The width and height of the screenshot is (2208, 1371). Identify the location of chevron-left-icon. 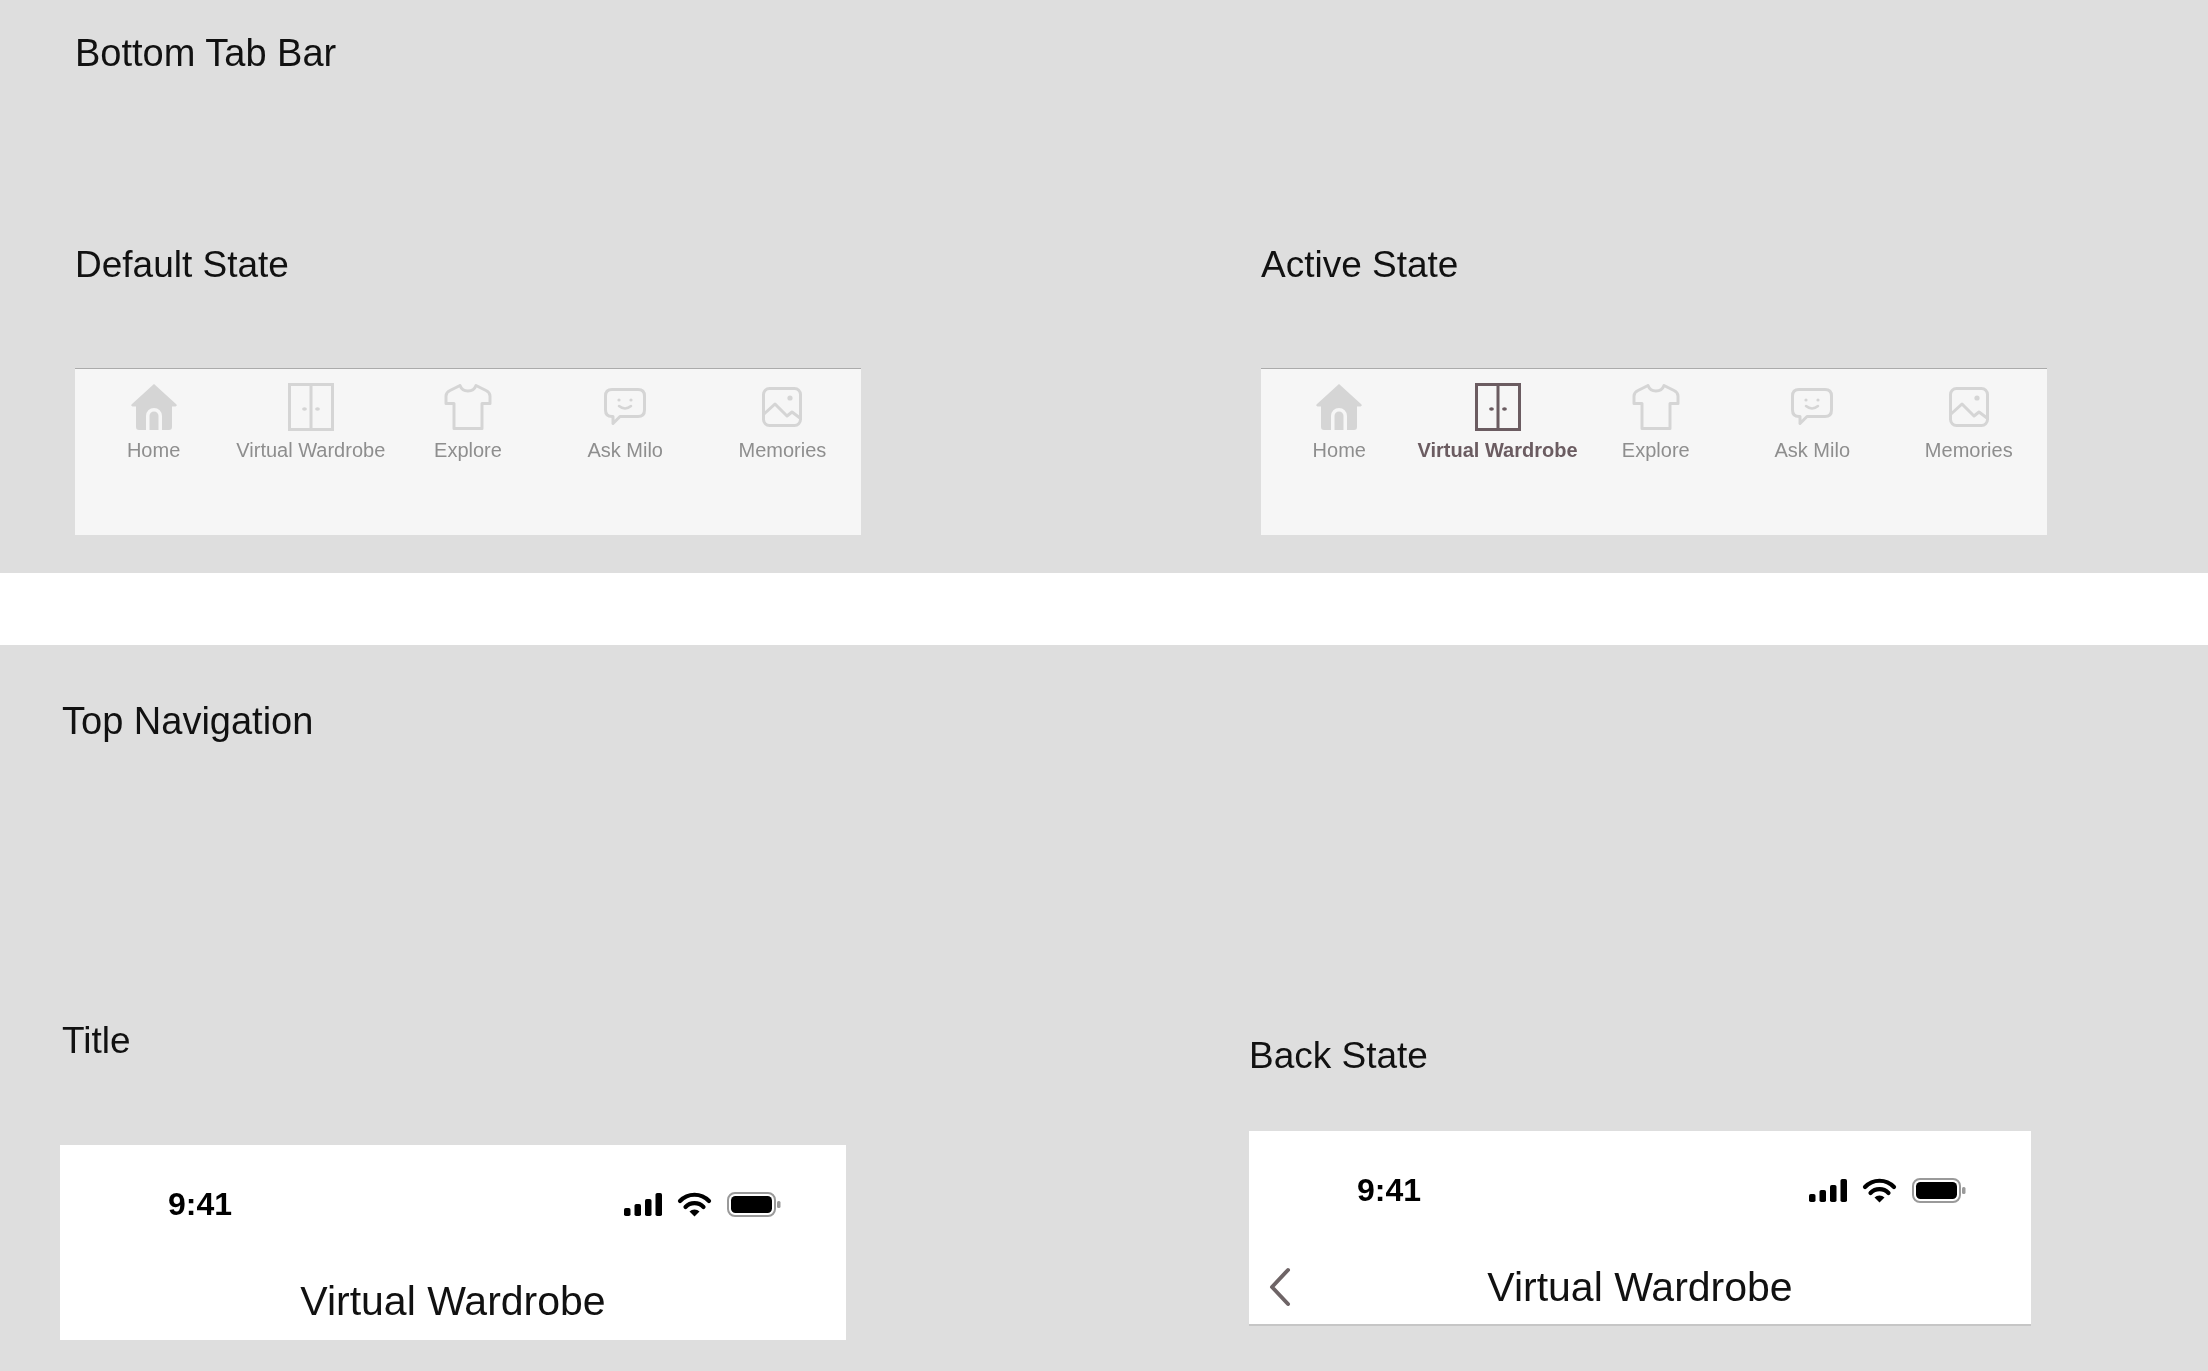
(1280, 1287).